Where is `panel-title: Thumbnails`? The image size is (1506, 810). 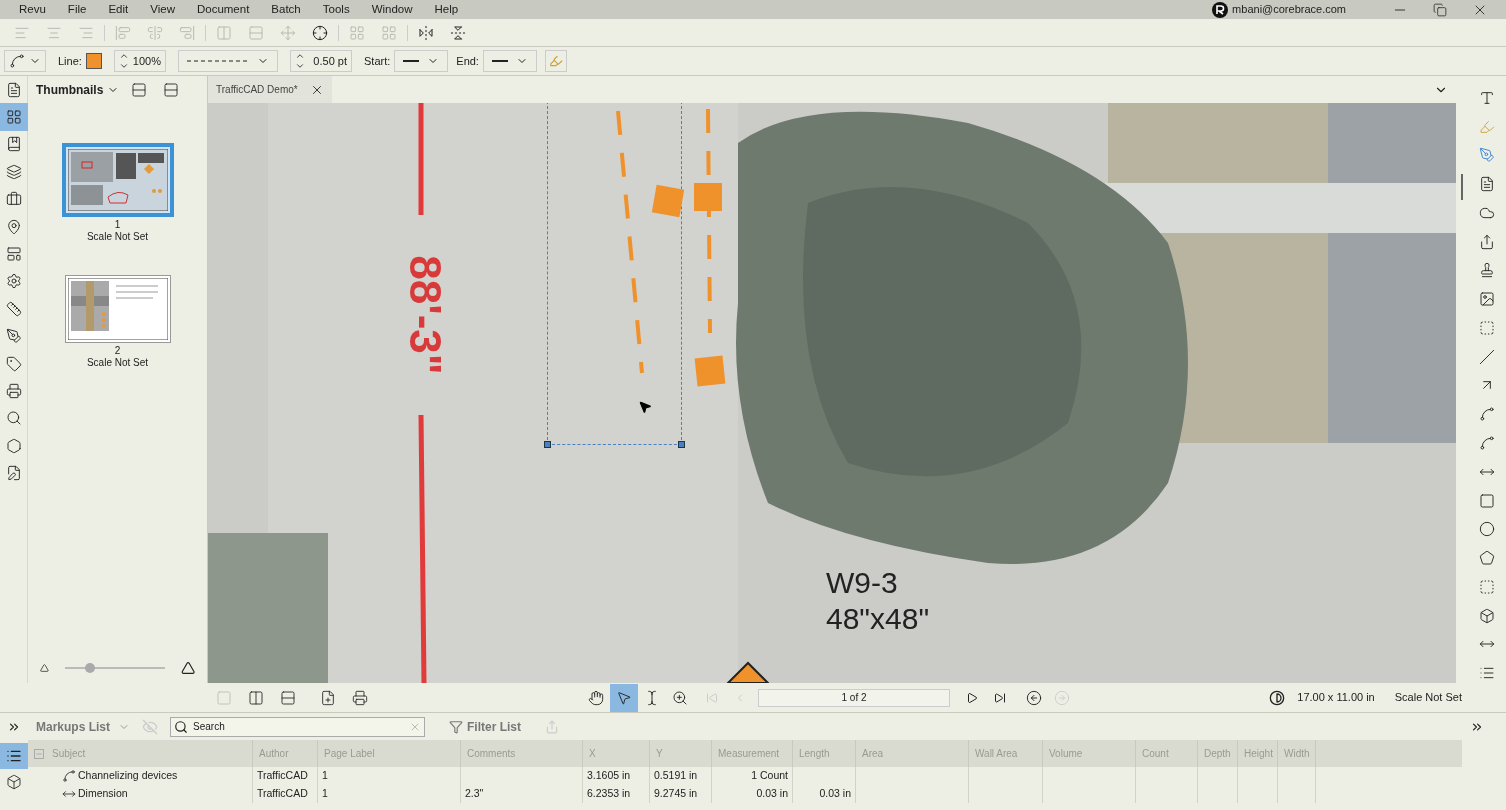 panel-title: Thumbnails is located at coordinates (70, 90).